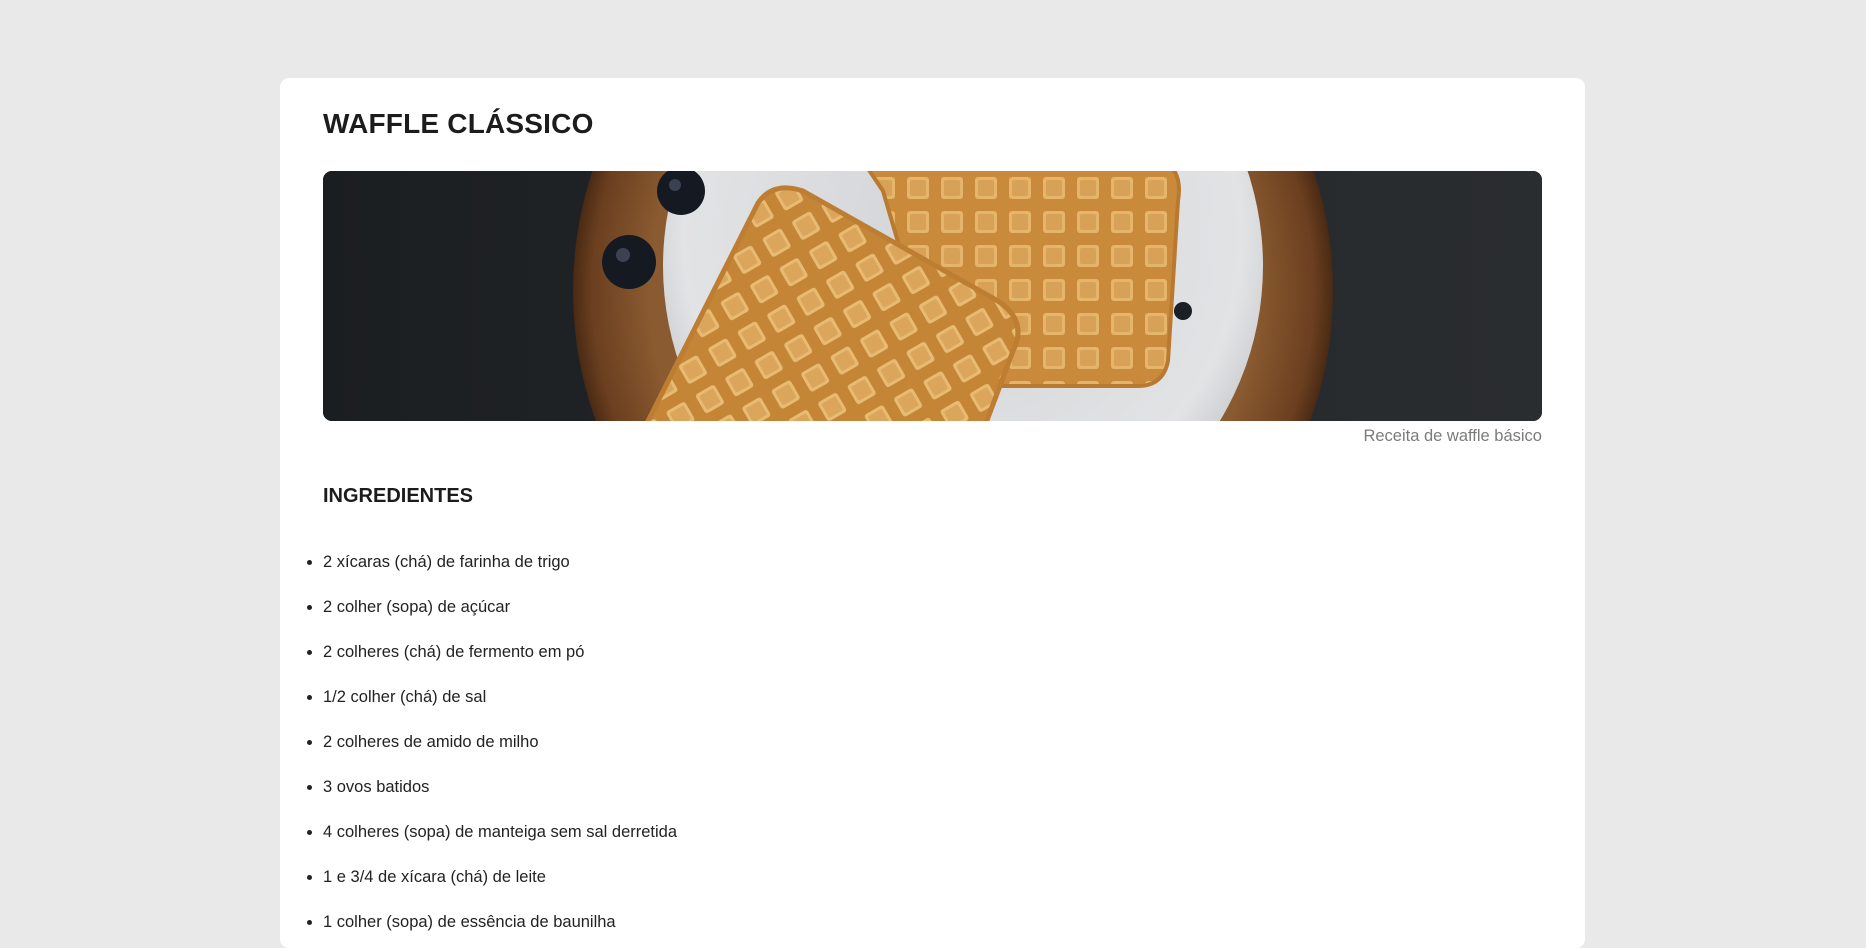 The width and height of the screenshot is (1866, 948). What do you see at coordinates (932, 922) in the screenshot?
I see `ingredient-item: 1 colher (sopa) de essência de baunilha` at bounding box center [932, 922].